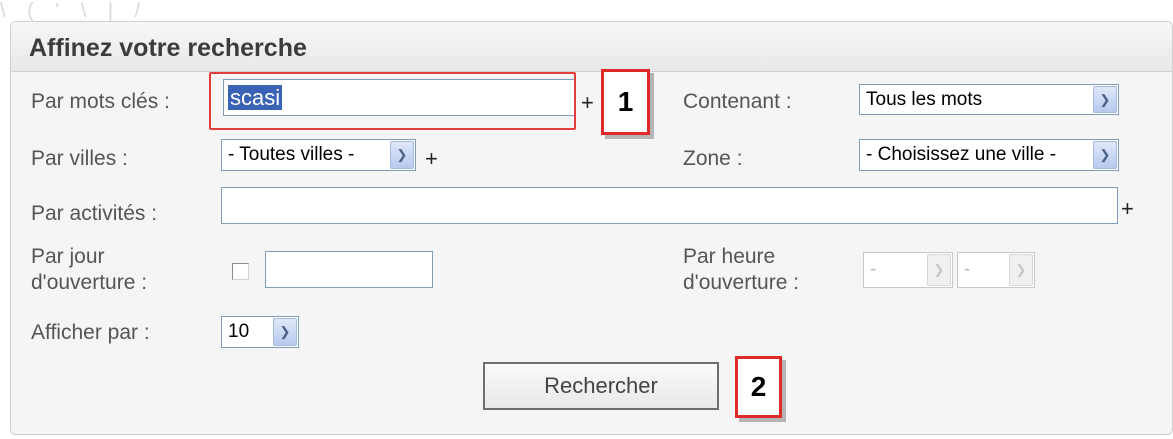 This screenshot has width=1173, height=439. Describe the element at coordinates (996, 270) in the screenshot. I see `hour-to-select: - ❯` at that location.